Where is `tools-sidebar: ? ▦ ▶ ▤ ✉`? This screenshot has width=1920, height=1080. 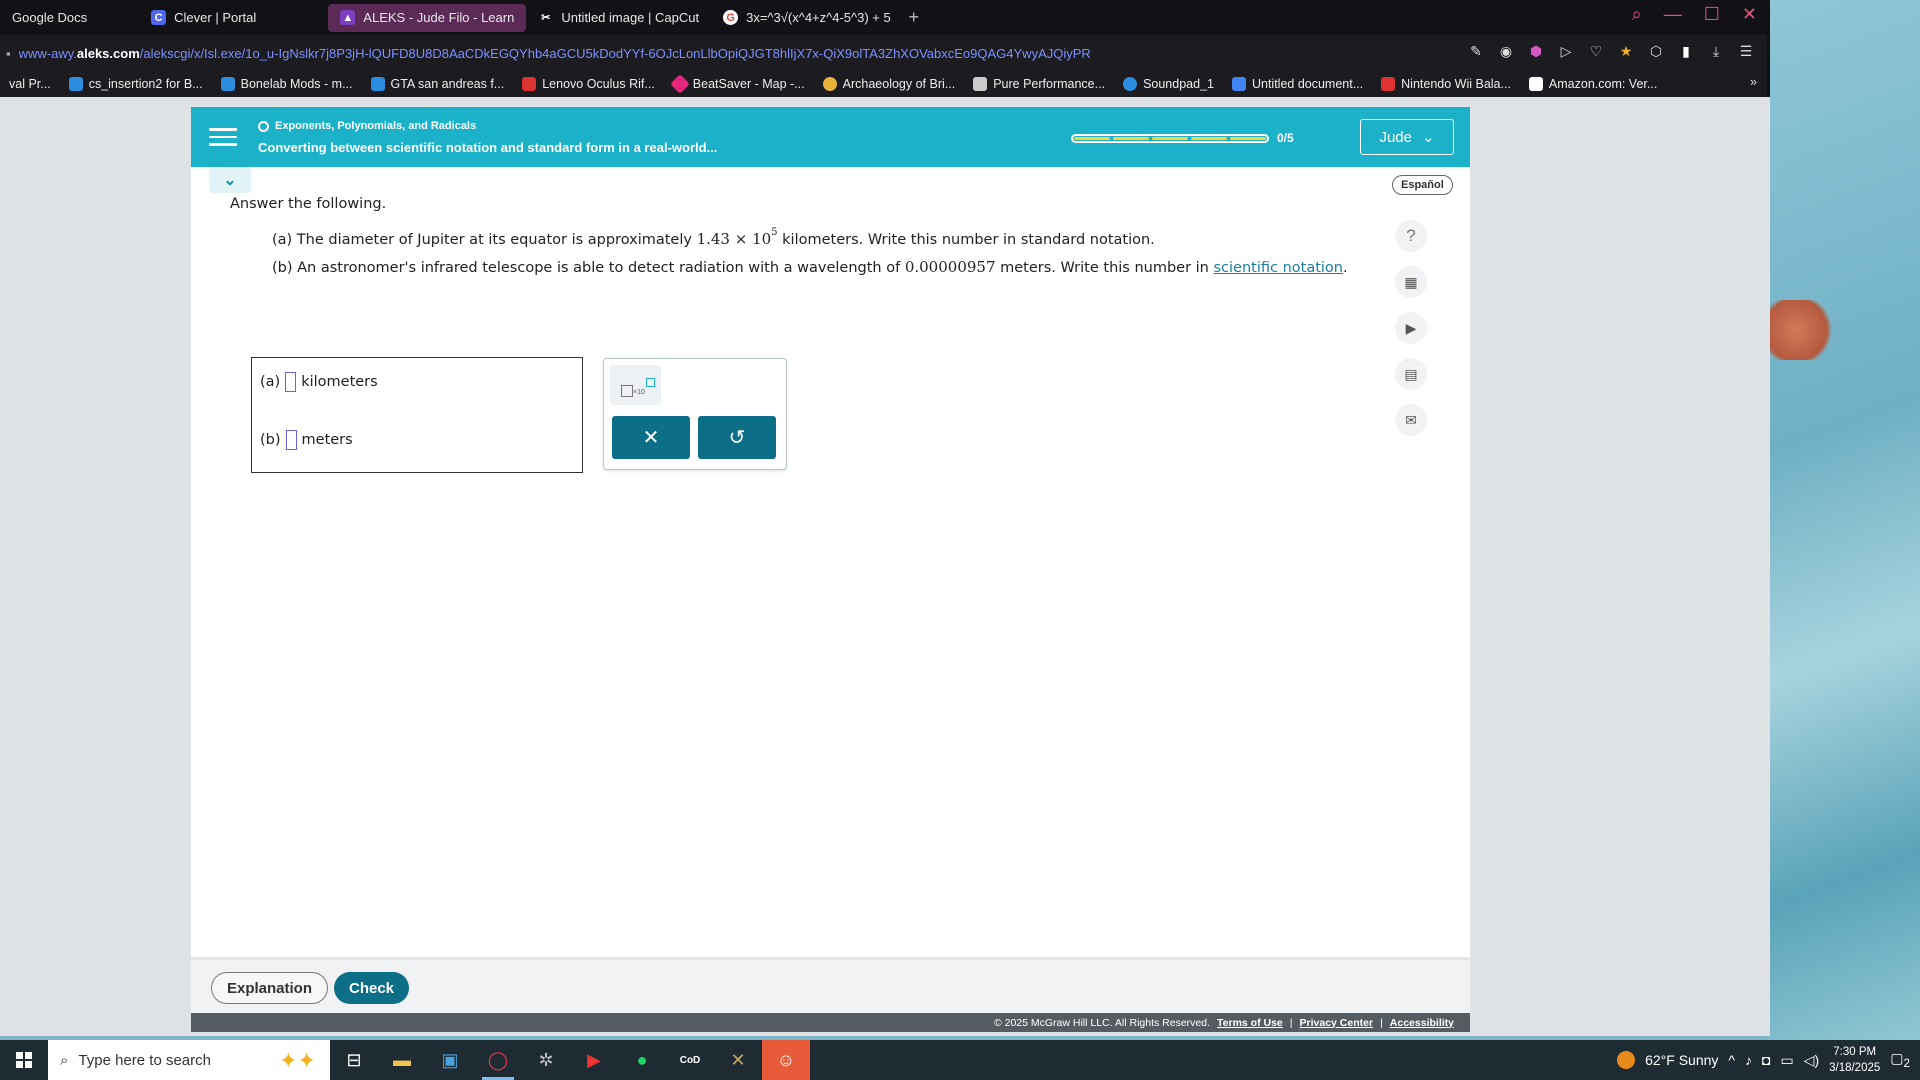 tools-sidebar: ? ▦ ▶ ▤ ✉ is located at coordinates (1411, 328).